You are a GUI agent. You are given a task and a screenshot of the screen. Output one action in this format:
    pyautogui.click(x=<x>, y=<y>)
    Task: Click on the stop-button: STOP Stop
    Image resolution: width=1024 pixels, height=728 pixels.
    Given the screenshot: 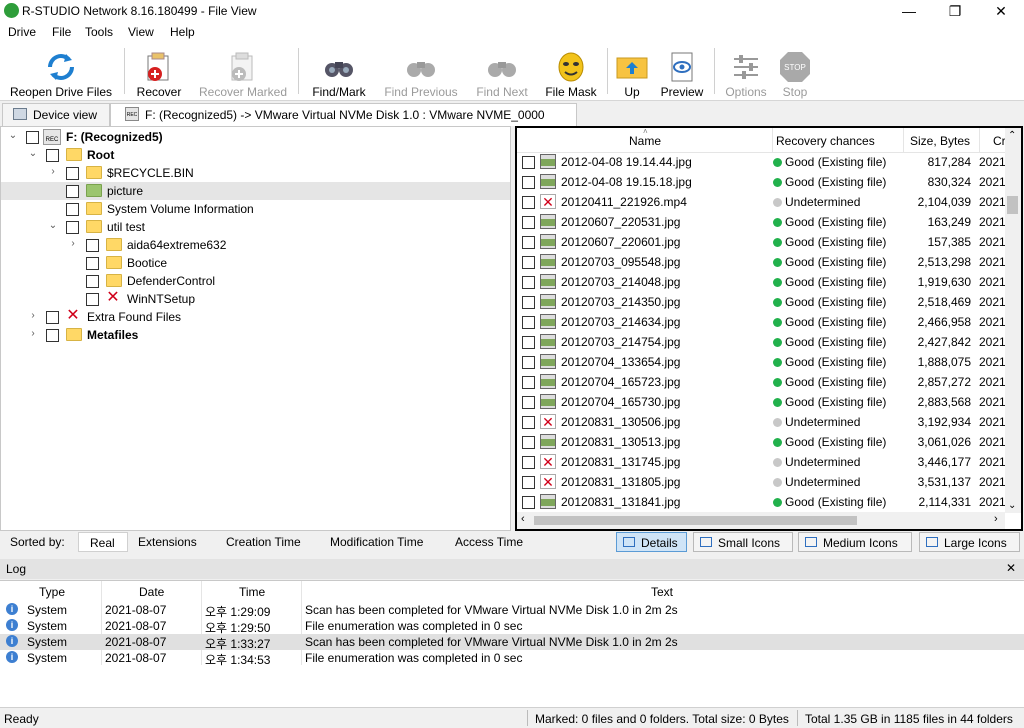 What is the action you would take?
    pyautogui.click(x=795, y=73)
    